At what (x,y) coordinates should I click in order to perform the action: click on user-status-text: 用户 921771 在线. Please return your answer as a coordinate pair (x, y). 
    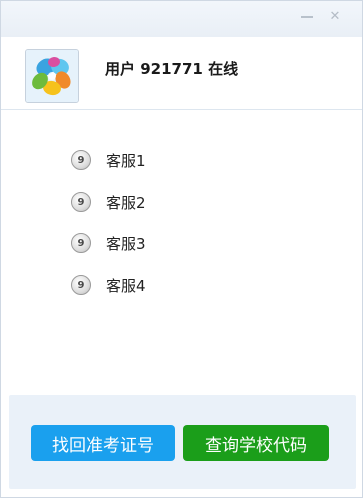
    Looking at the image, I should click on (172, 69).